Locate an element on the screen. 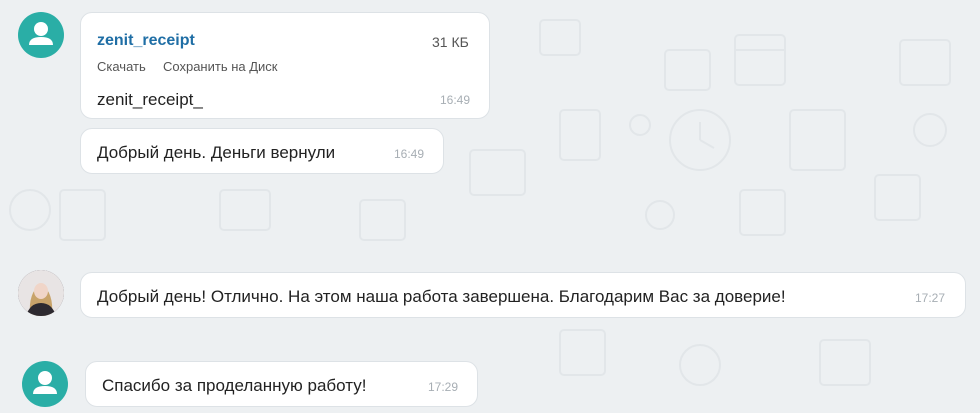 The width and height of the screenshot is (980, 413). message-time: 17:27 is located at coordinates (930, 298).